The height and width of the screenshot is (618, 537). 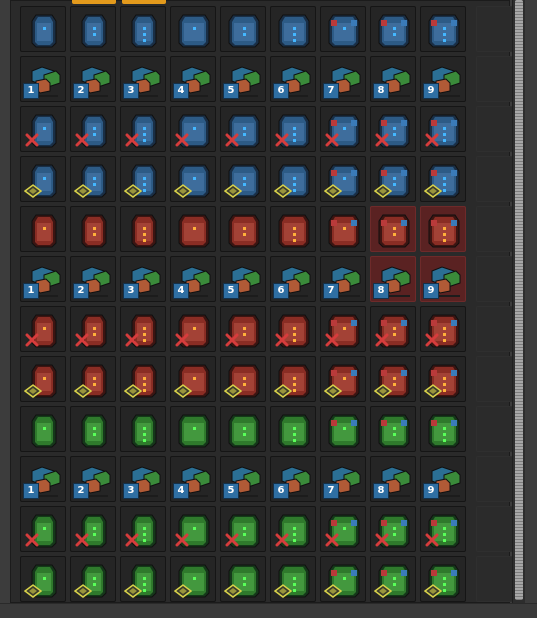 I want to click on scrollbar-thumb, so click(x=519, y=300).